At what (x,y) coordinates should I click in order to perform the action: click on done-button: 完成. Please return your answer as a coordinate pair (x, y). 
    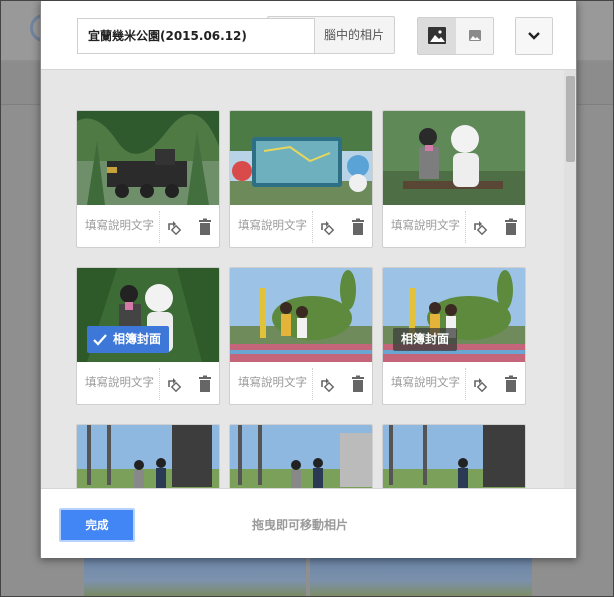
    Looking at the image, I should click on (97, 525).